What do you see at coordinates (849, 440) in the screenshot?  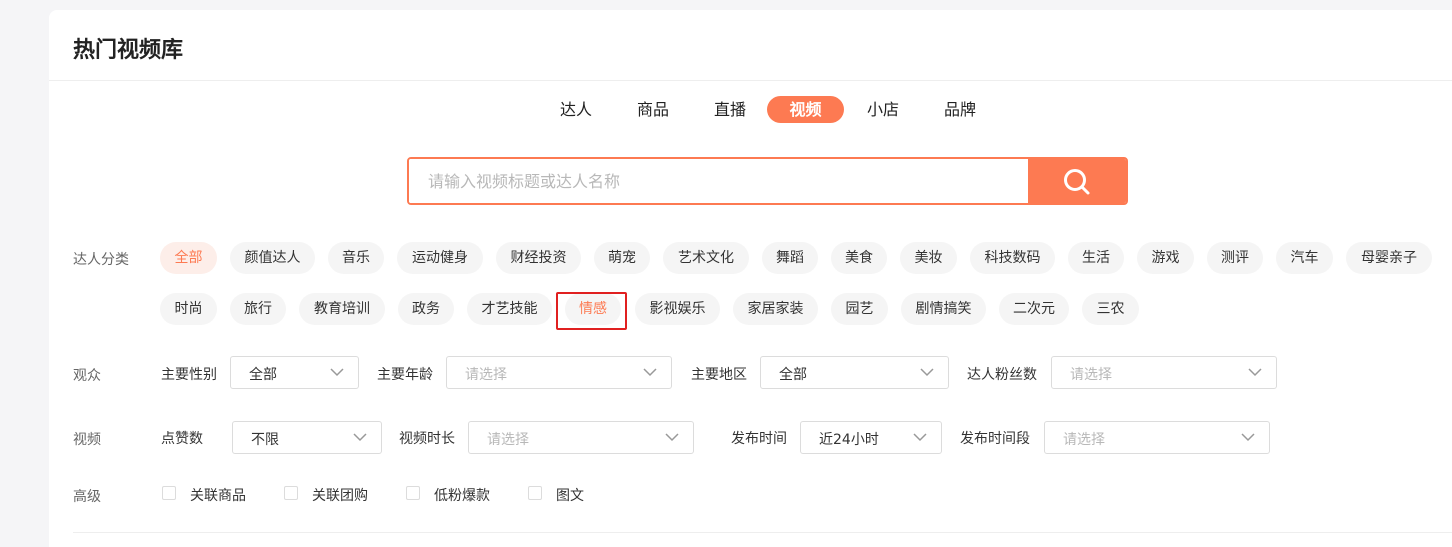 I see `publish-time-value: 近24小时` at bounding box center [849, 440].